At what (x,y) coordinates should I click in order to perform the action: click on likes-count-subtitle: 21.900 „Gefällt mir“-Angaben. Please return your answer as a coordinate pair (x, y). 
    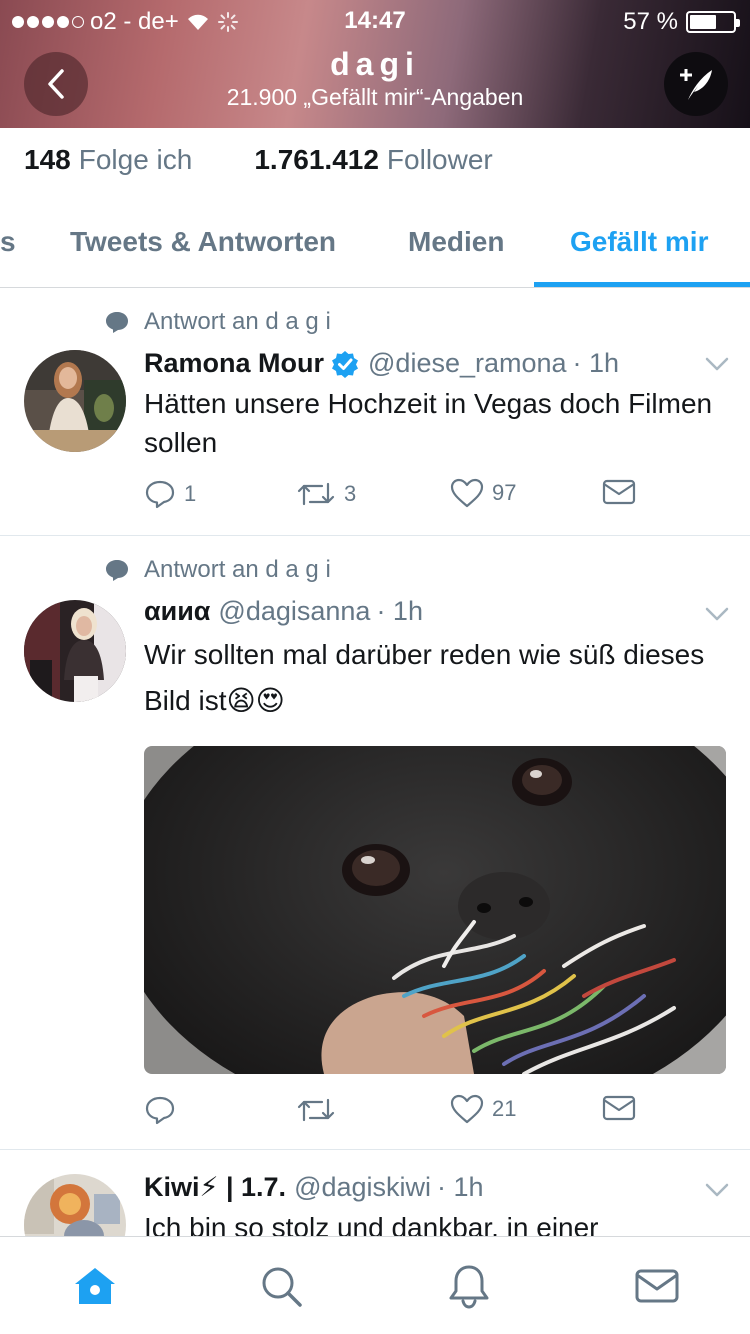
    Looking at the image, I should click on (375, 97).